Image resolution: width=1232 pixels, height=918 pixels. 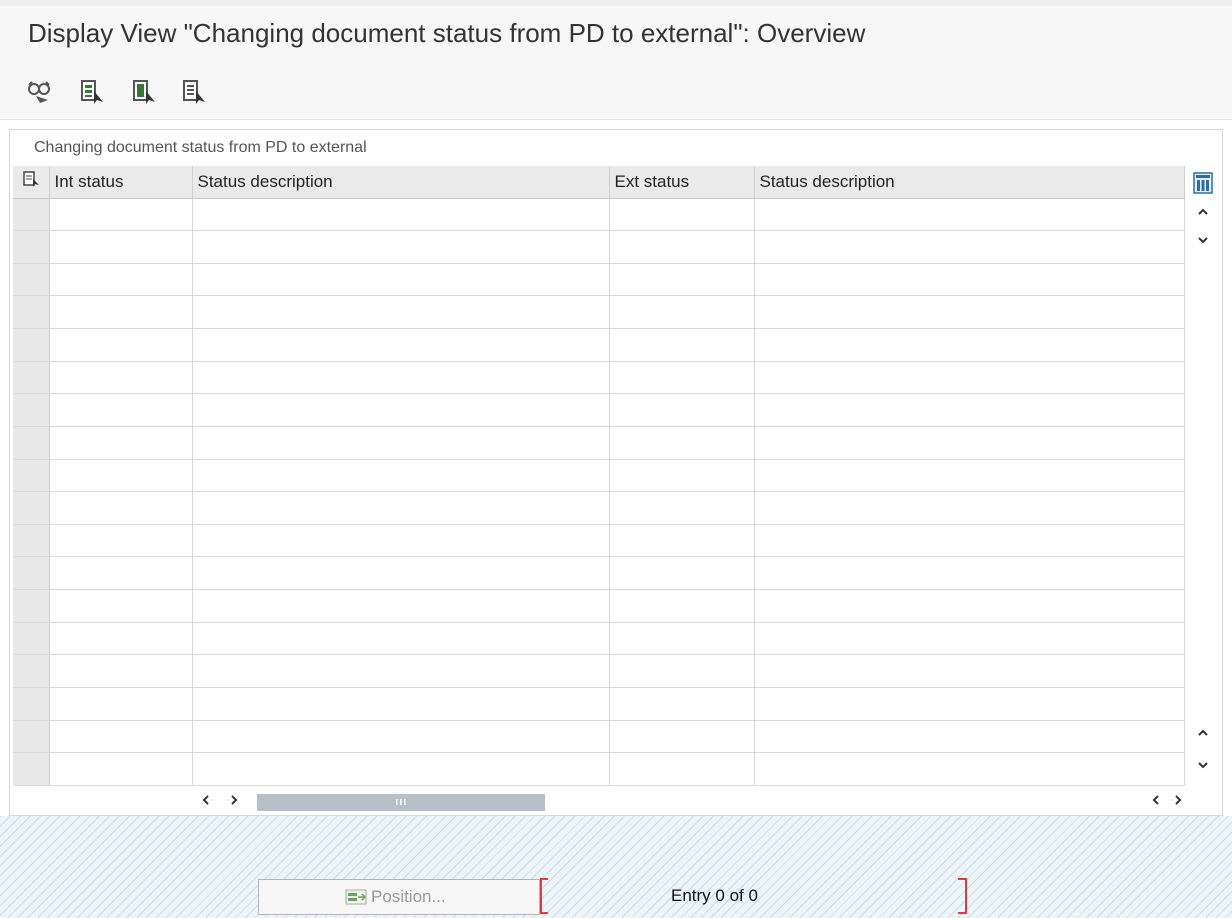 I want to click on page-up-button, so click(x=1203, y=735).